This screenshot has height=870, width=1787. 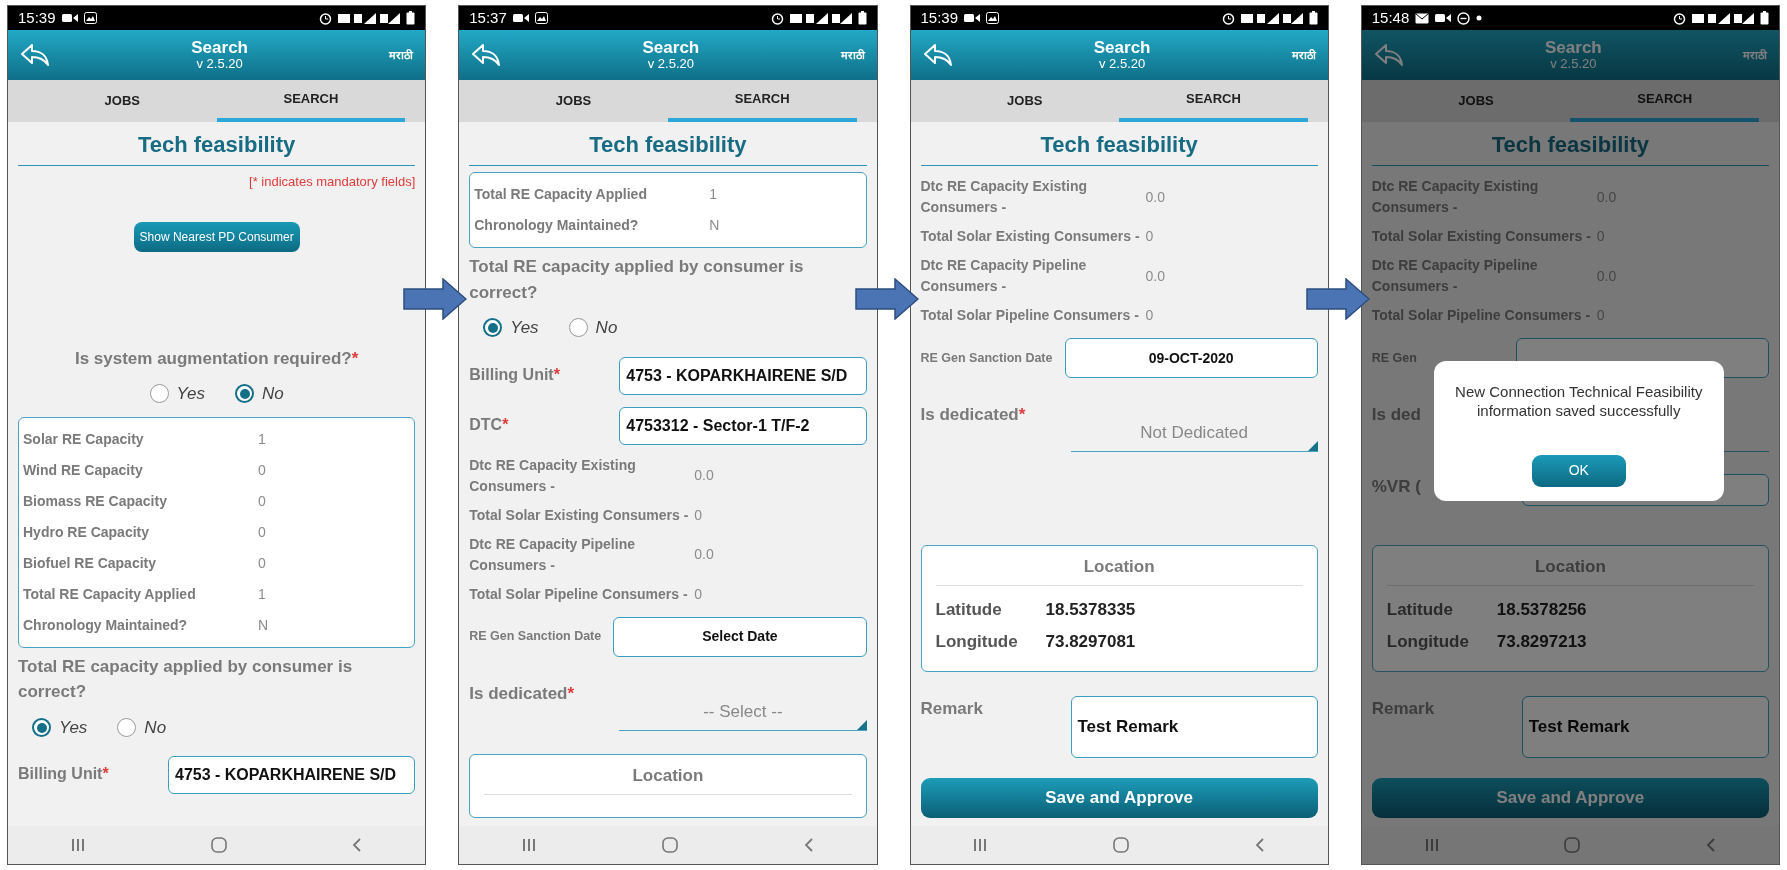 What do you see at coordinates (83, 470) in the screenshot?
I see `info-label: Wind RE Capacity` at bounding box center [83, 470].